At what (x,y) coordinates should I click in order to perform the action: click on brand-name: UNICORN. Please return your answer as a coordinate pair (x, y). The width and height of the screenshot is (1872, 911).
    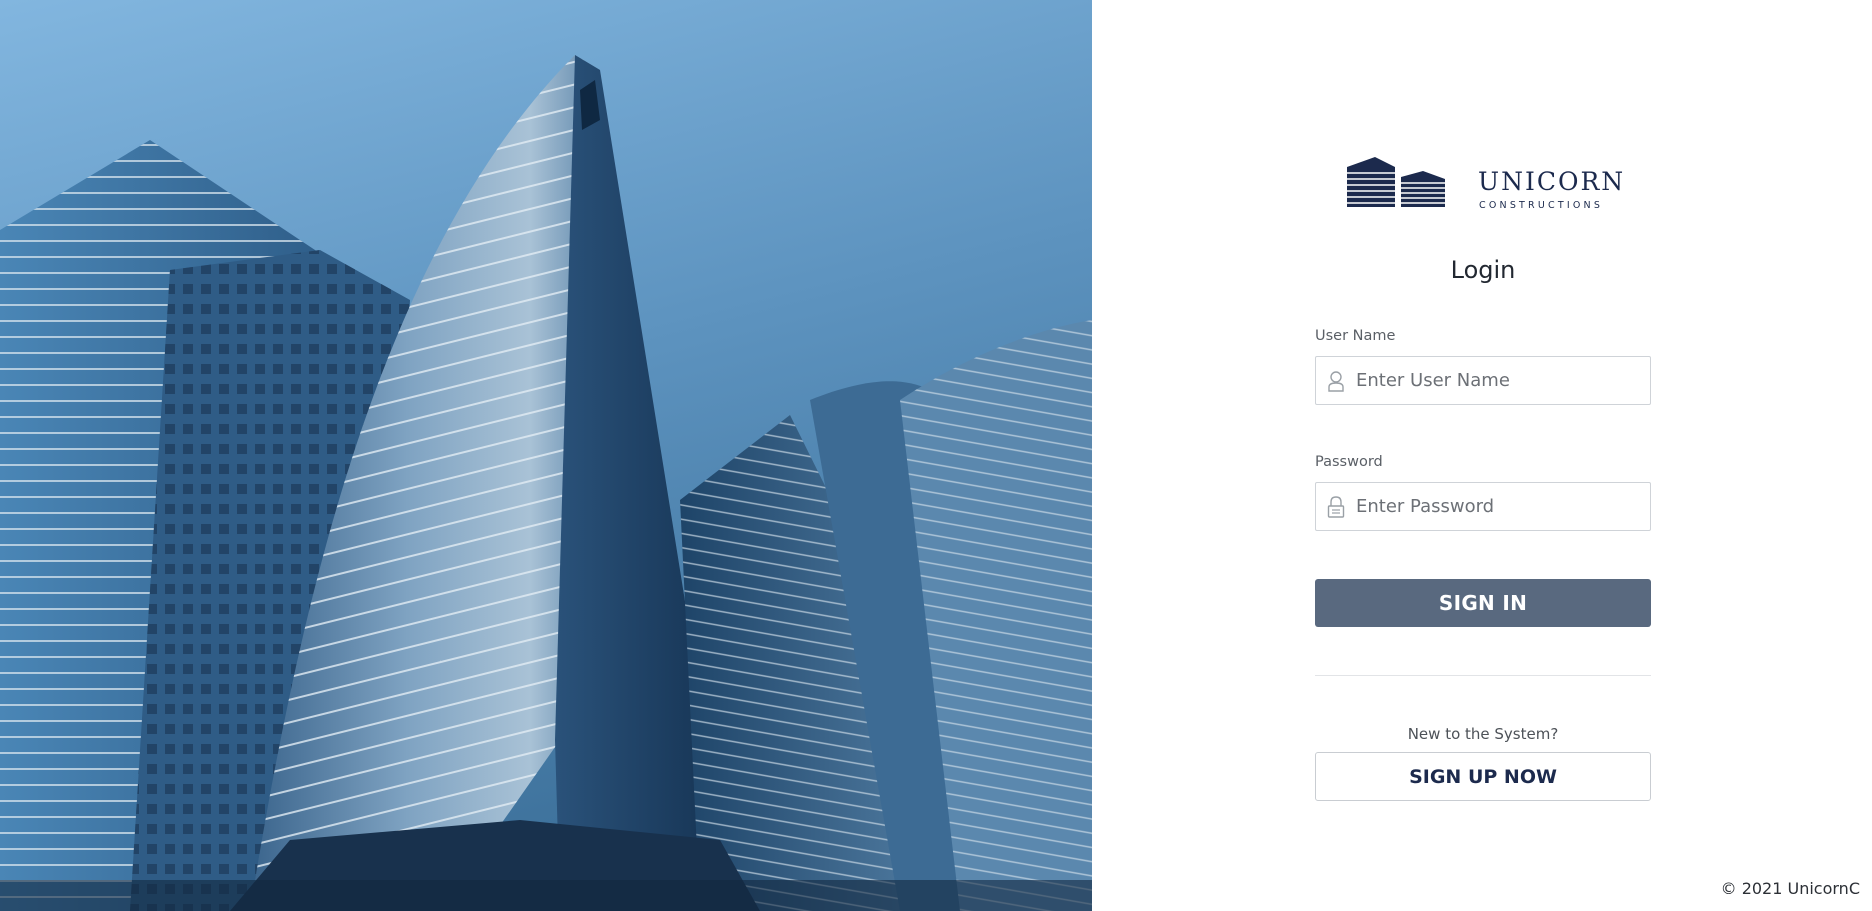
    Looking at the image, I should click on (1552, 181).